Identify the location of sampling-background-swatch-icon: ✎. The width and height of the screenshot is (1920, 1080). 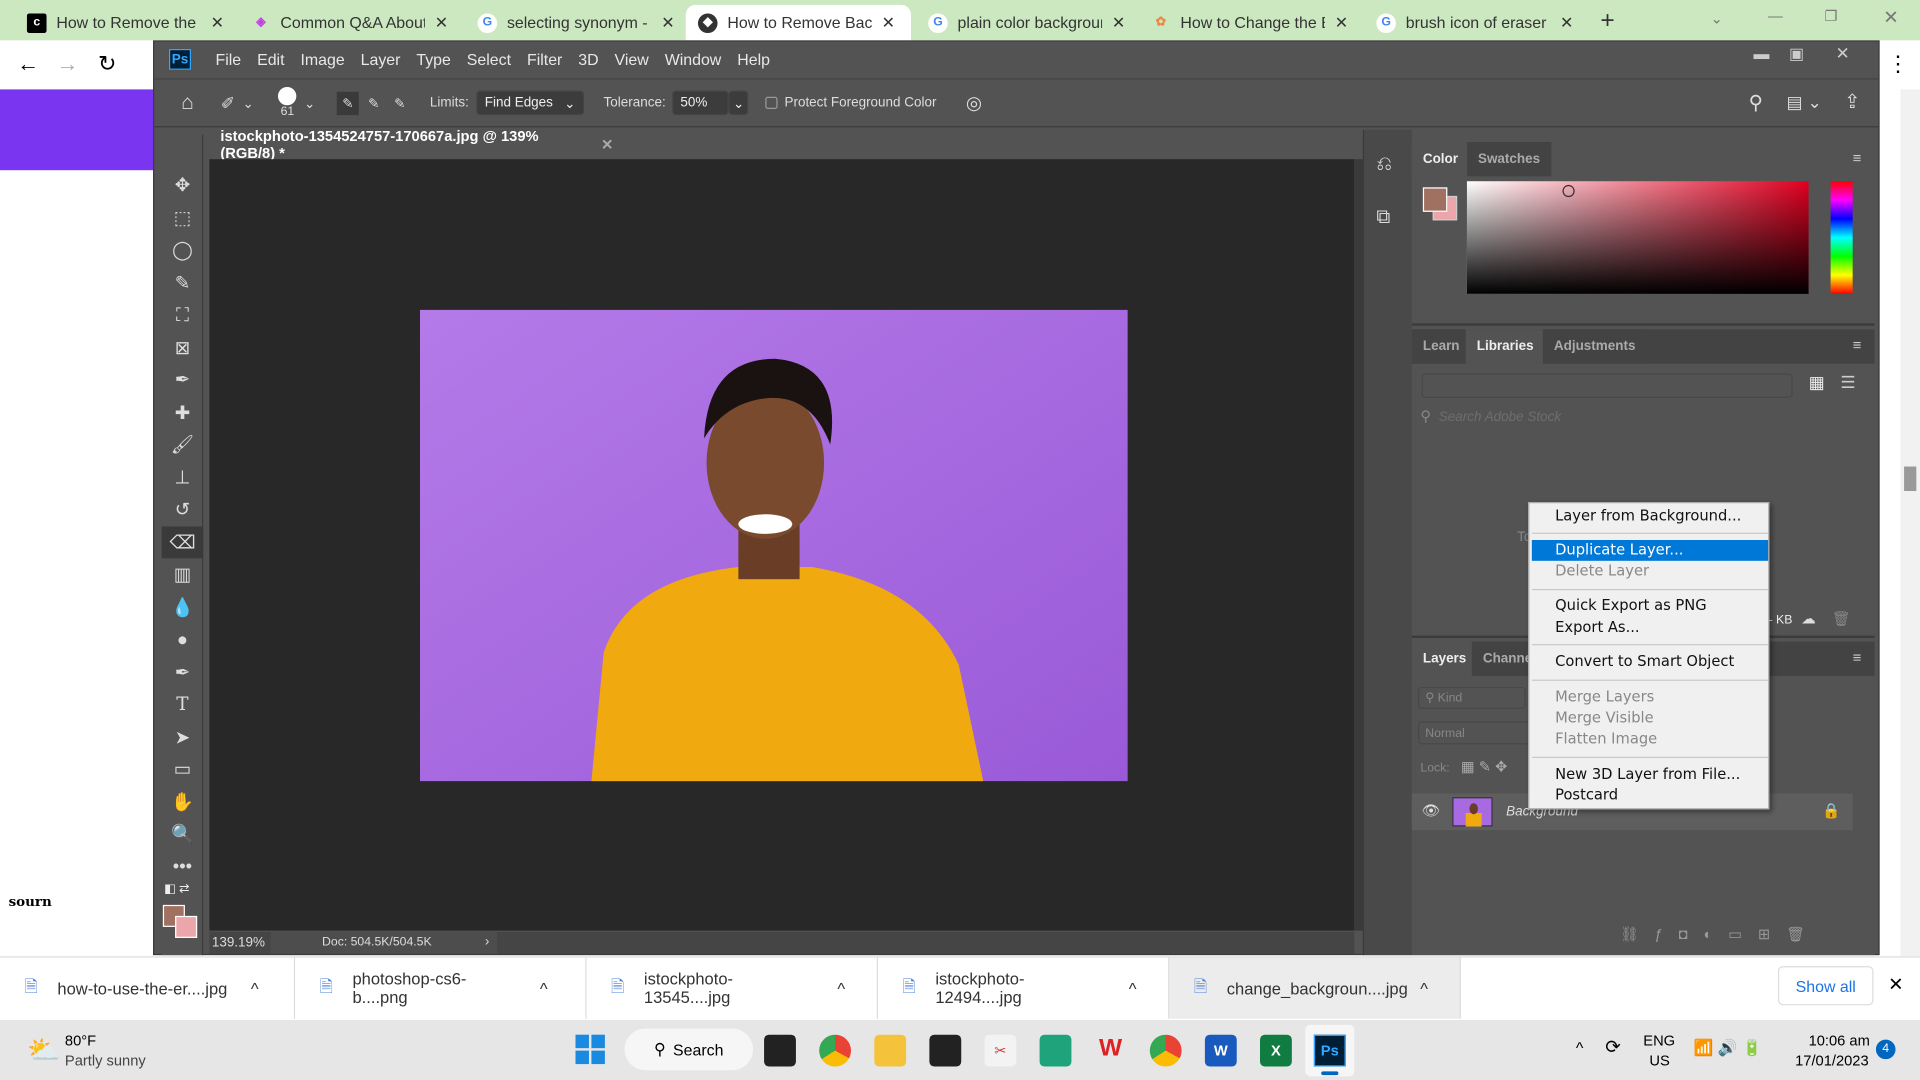
(399, 103).